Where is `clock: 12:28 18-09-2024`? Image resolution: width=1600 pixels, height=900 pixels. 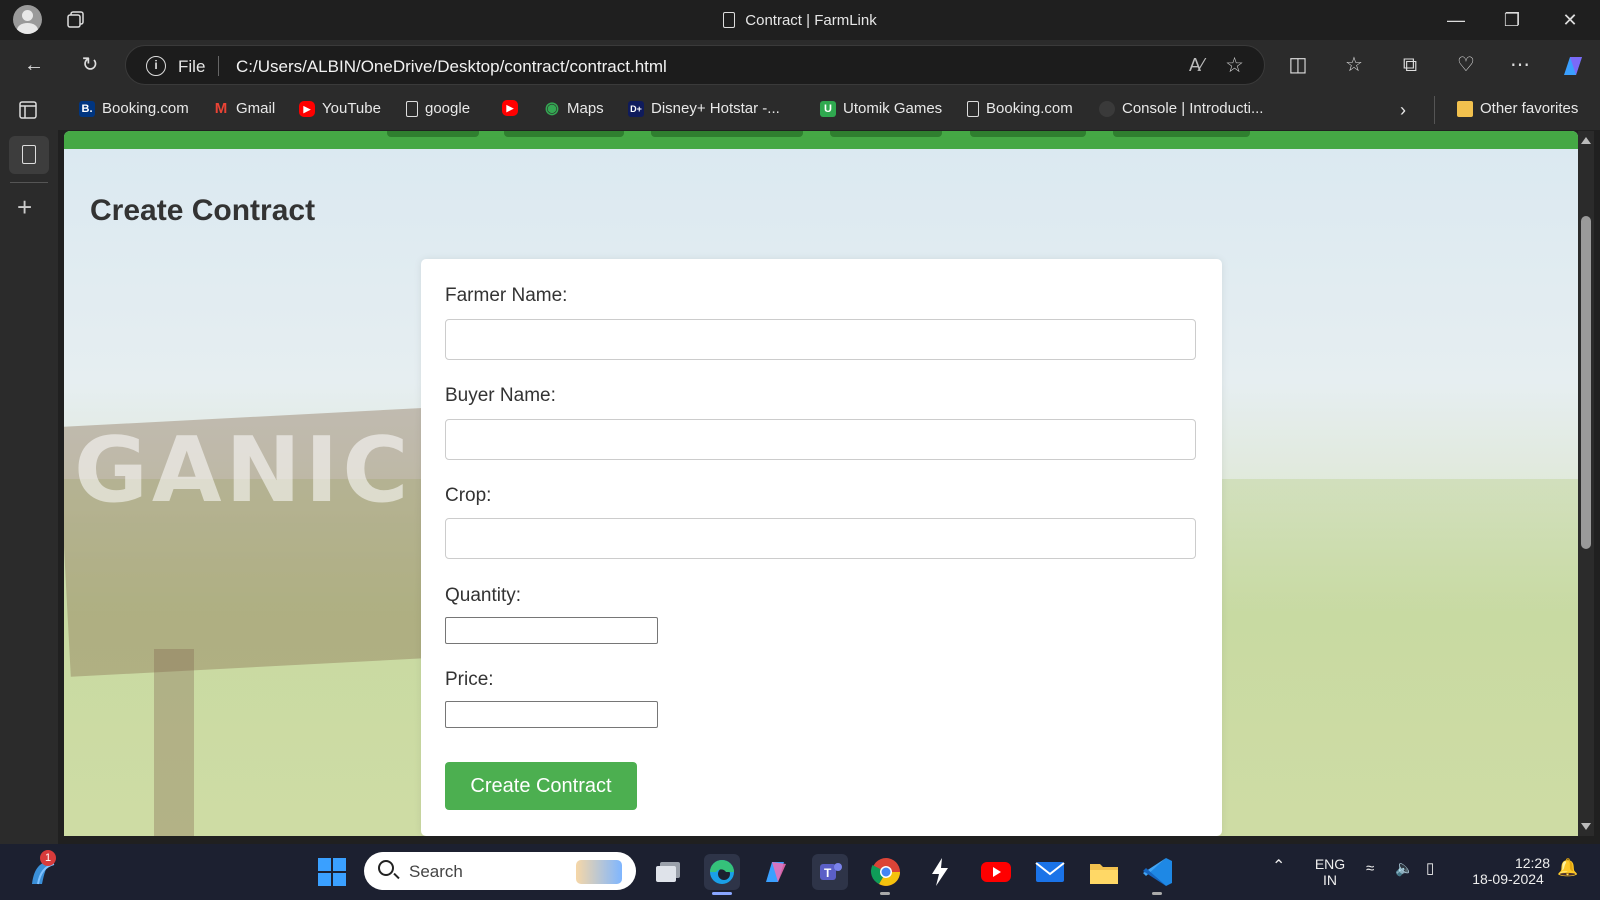
clock: 12:28 18-09-2024 is located at coordinates (1508, 871).